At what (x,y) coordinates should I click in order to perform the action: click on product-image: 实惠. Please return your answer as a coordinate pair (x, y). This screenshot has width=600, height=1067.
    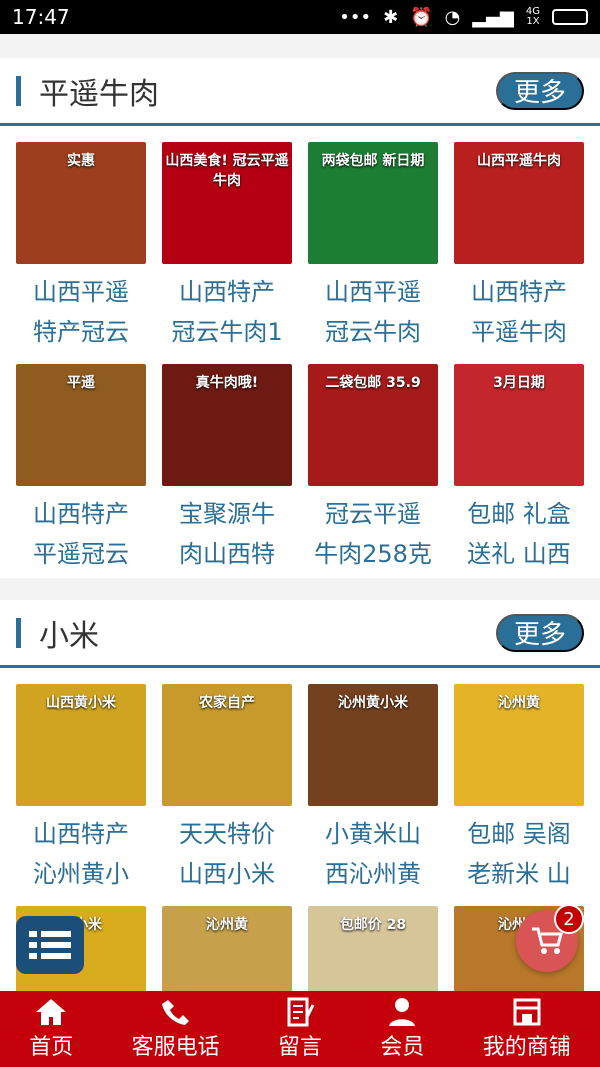
    Looking at the image, I should click on (81, 203).